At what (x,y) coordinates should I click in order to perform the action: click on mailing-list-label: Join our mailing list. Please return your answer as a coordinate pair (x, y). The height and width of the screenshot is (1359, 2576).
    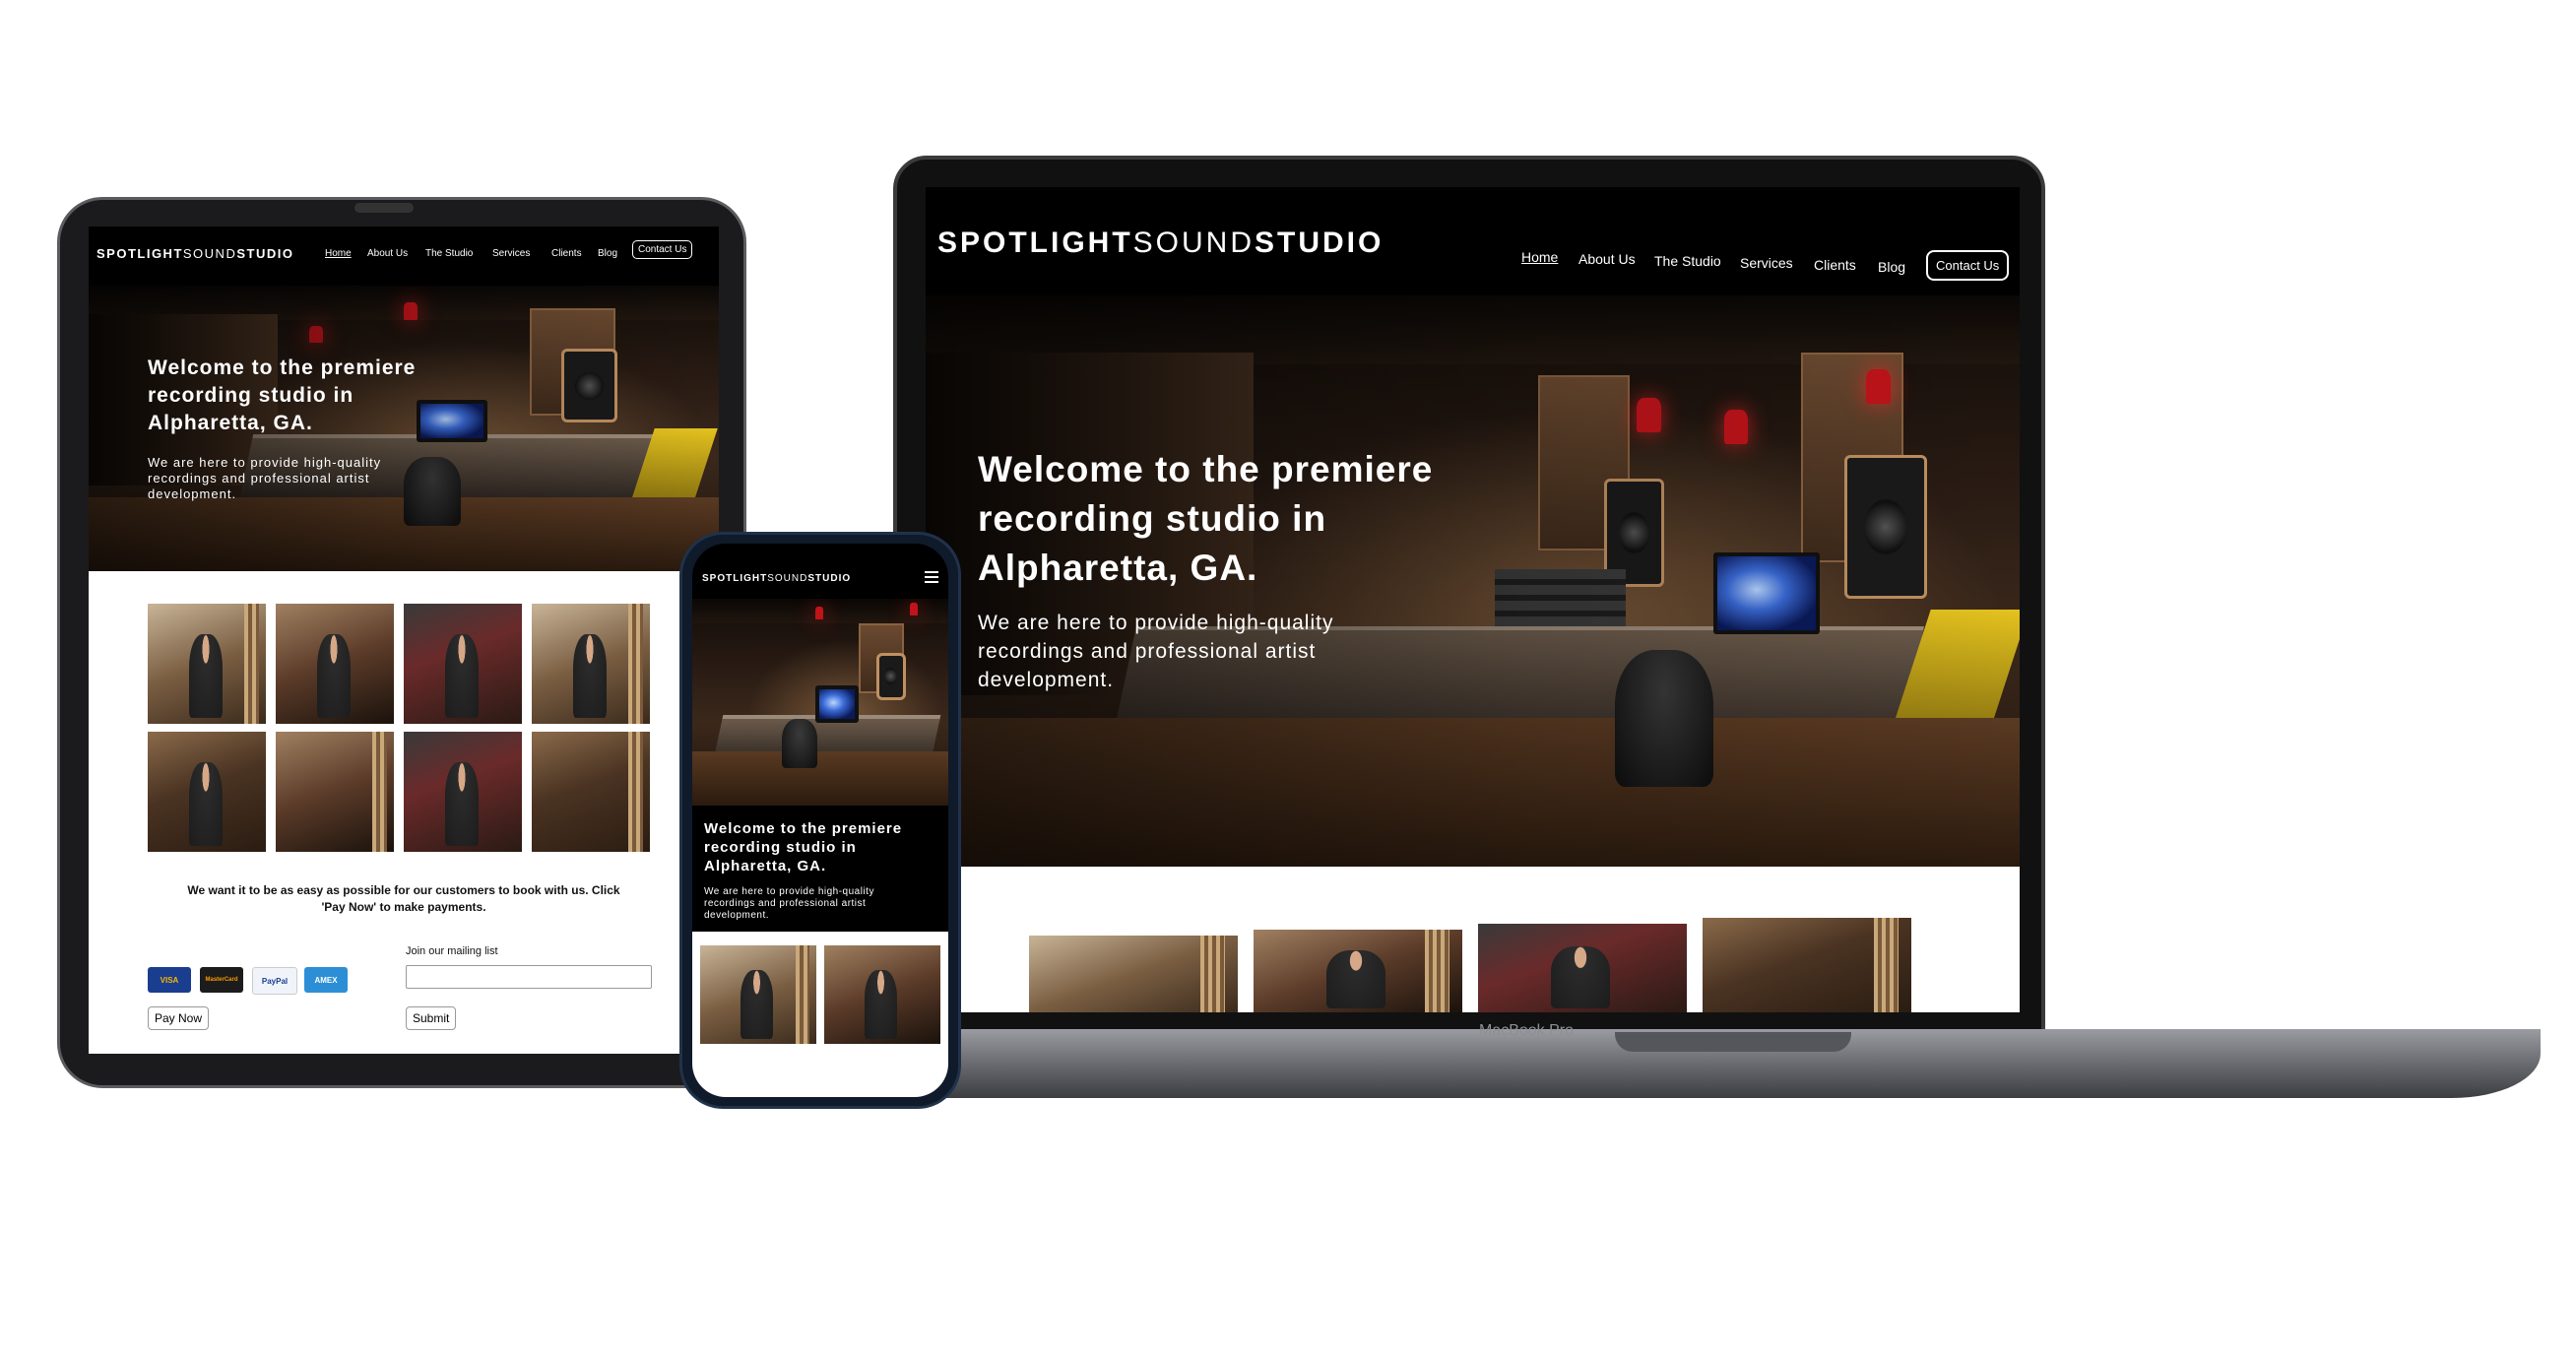
    Looking at the image, I should click on (452, 951).